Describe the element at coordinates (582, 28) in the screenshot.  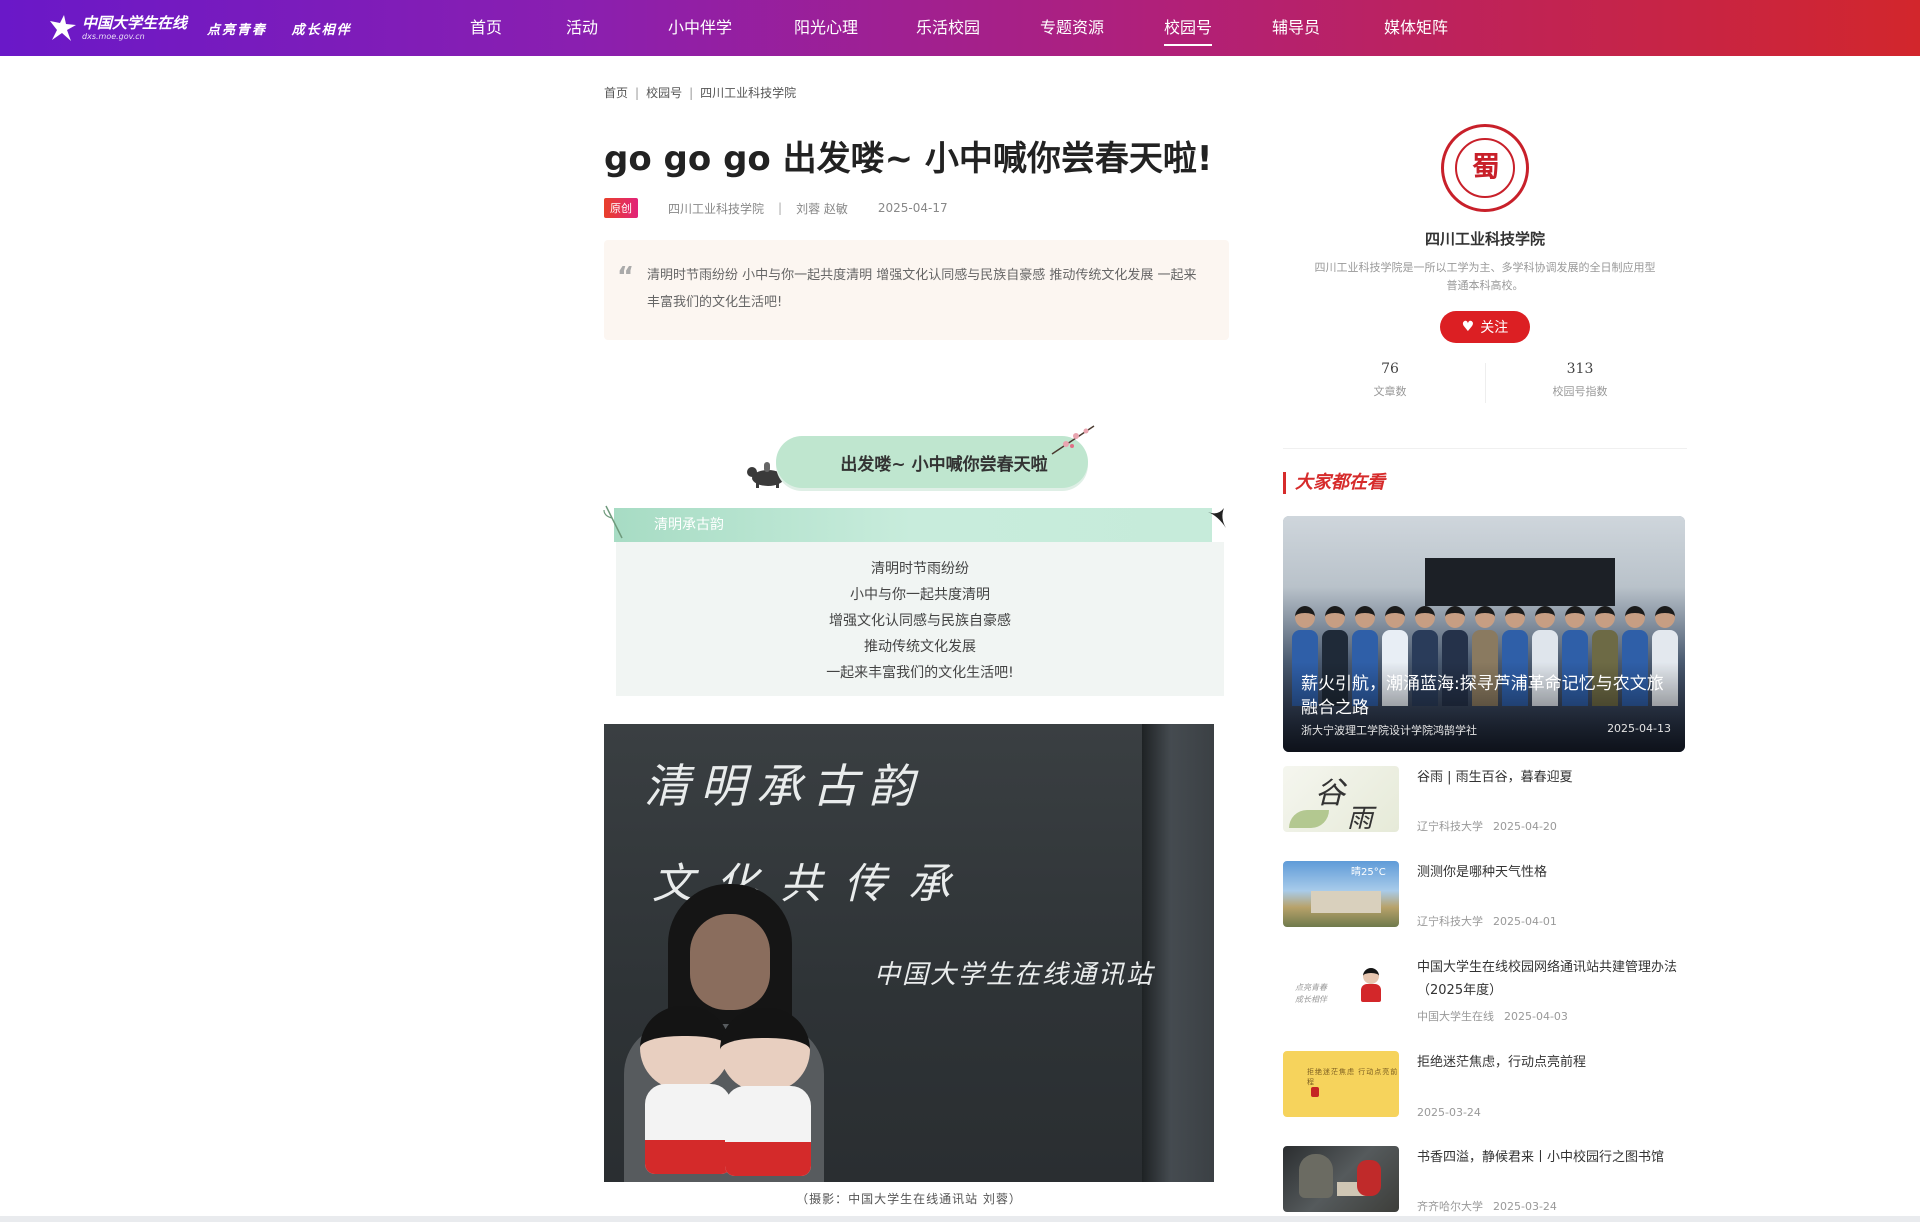
I see `nav-item: 活动` at that location.